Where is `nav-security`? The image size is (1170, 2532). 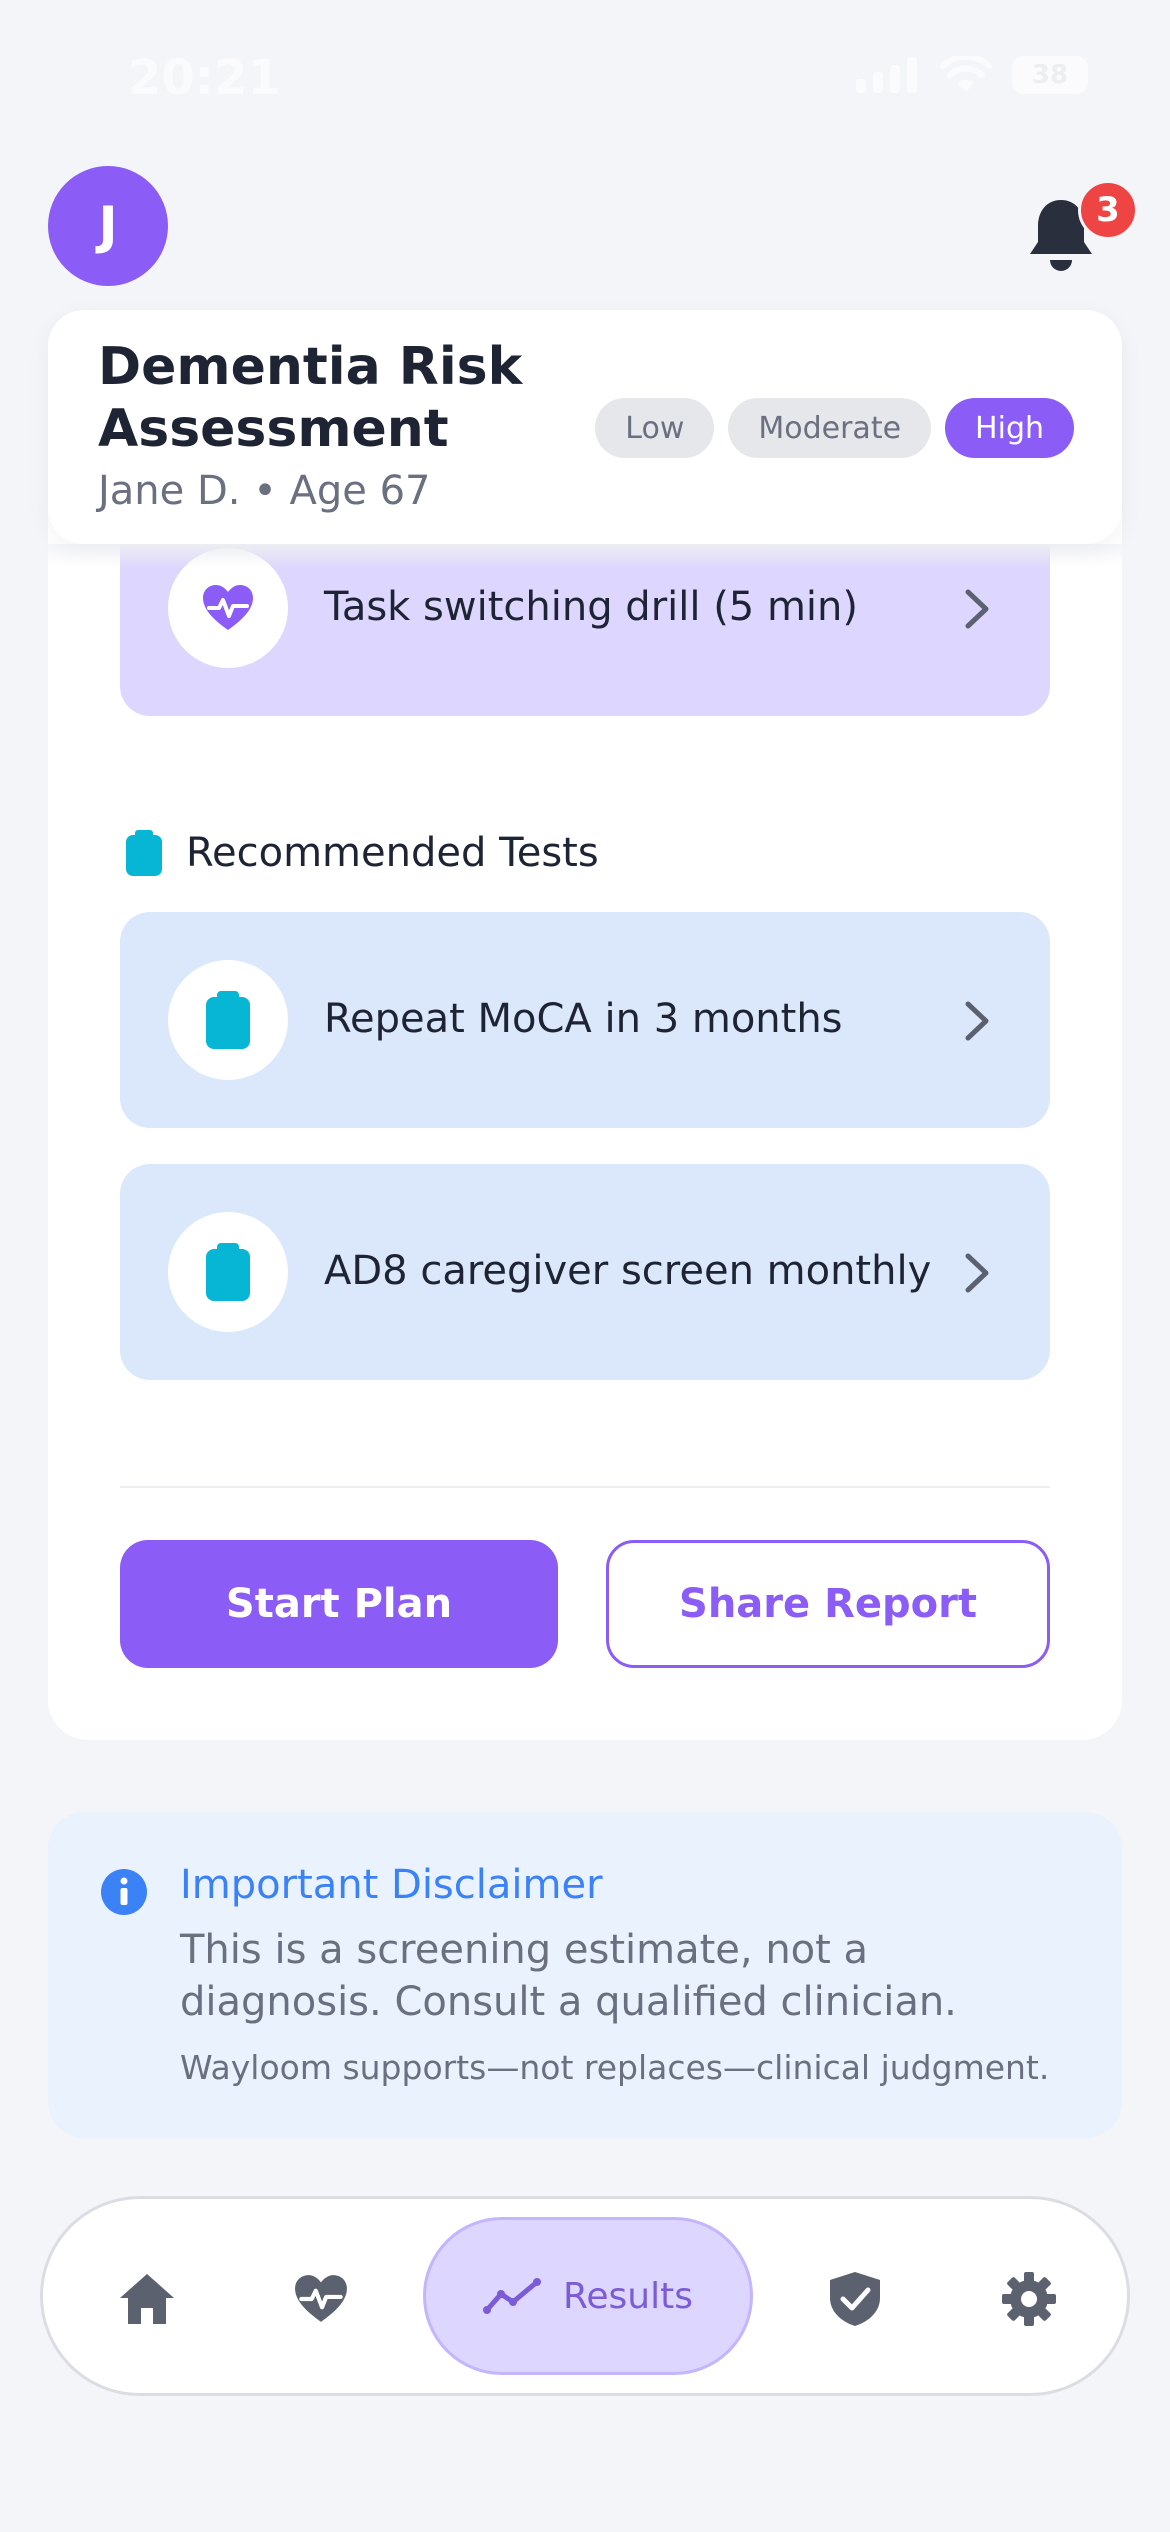
nav-security is located at coordinates (855, 2299).